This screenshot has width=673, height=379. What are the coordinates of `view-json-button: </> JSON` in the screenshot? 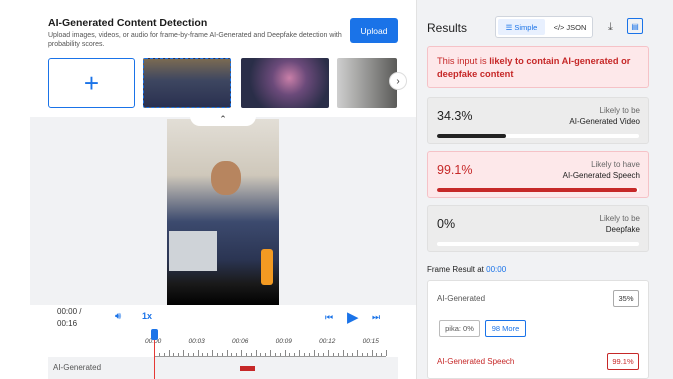 It's located at (570, 27).